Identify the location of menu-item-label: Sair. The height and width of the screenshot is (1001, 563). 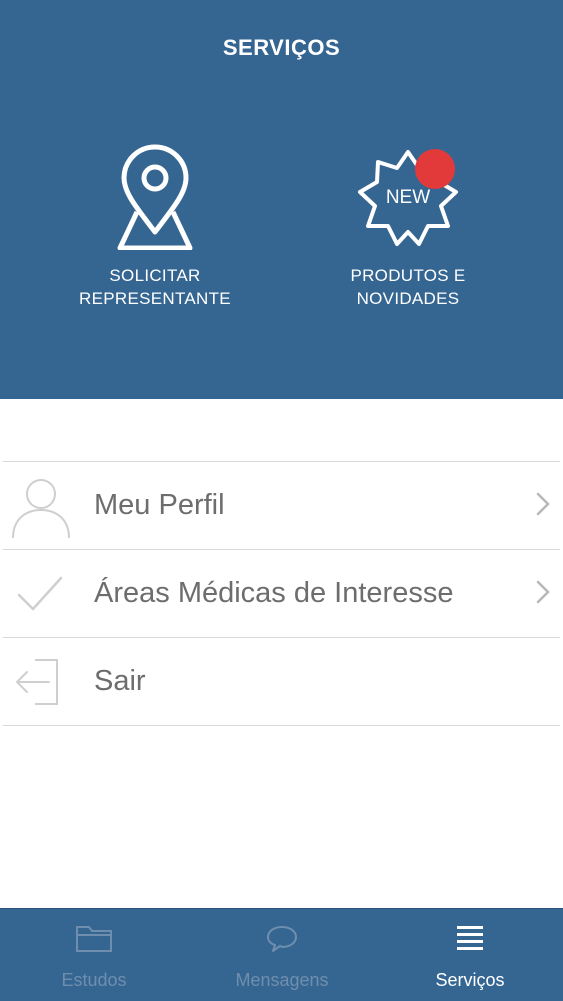
(120, 681).